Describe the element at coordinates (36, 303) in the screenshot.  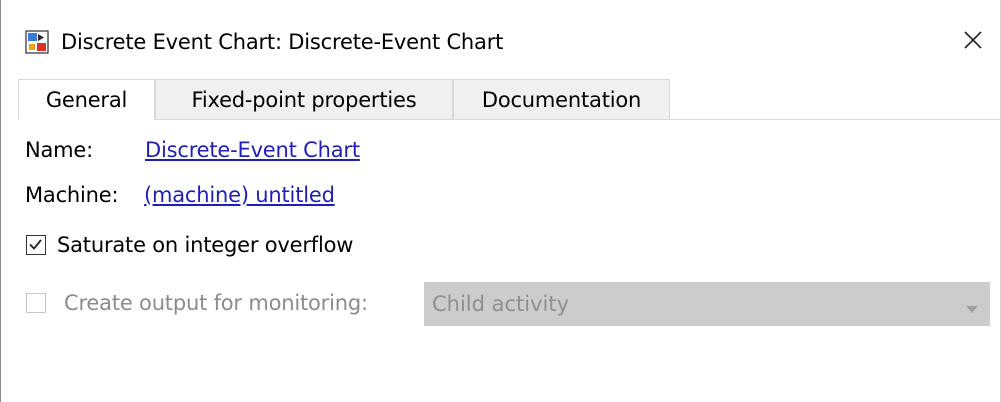
I see `monitoring-checkbox-box` at that location.